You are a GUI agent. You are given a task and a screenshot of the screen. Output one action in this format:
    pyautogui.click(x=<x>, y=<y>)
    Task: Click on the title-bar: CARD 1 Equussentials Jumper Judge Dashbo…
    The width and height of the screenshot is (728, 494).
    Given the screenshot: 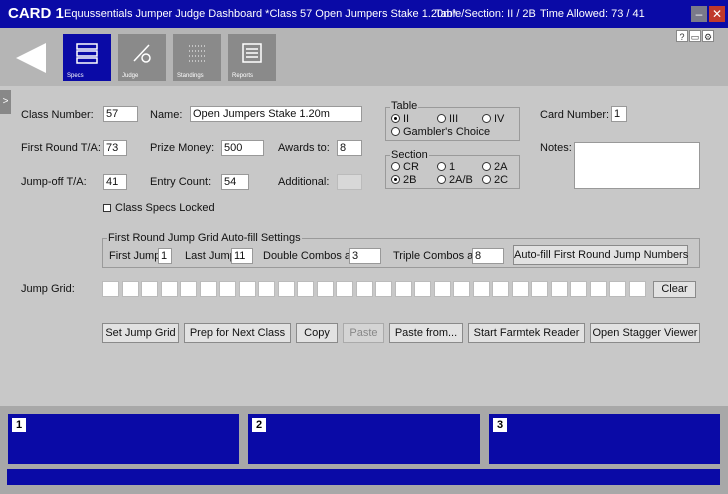 What is the action you would take?
    pyautogui.click(x=364, y=14)
    